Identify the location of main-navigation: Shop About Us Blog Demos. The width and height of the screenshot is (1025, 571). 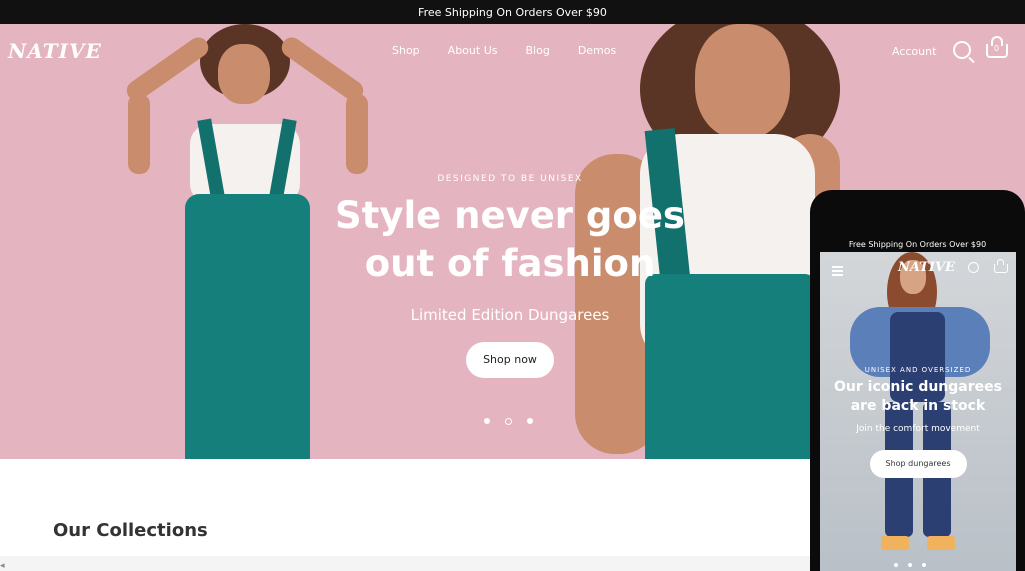
(518, 50).